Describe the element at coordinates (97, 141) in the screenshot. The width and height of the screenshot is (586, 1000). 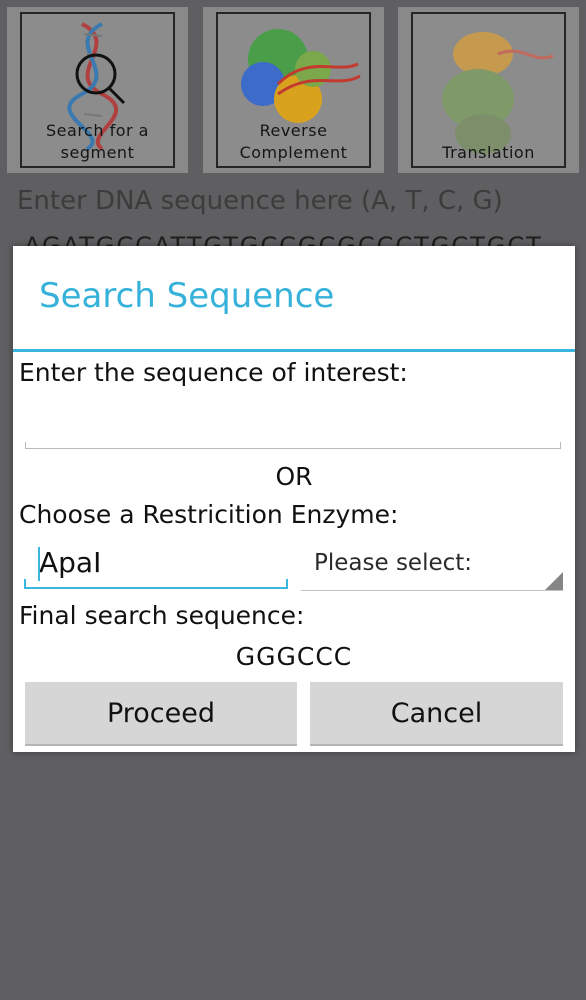
I see `tile-label: Search for a segment` at that location.